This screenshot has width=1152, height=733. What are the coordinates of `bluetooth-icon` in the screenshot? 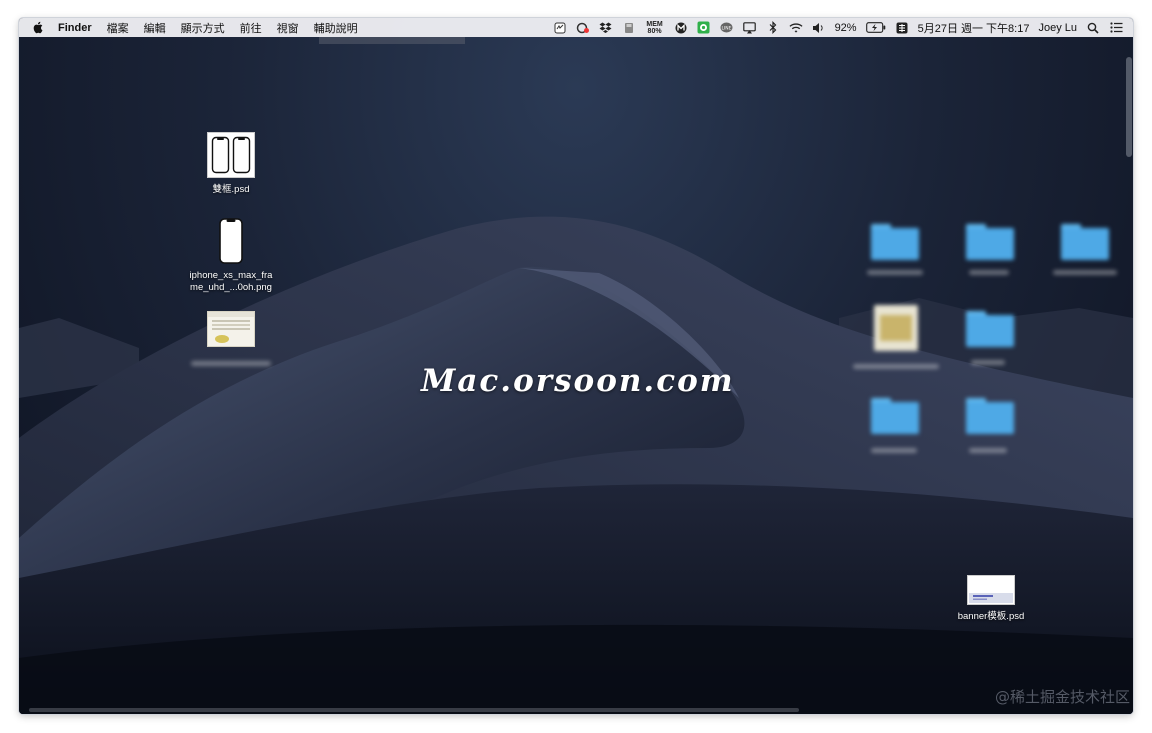 It's located at (773, 27).